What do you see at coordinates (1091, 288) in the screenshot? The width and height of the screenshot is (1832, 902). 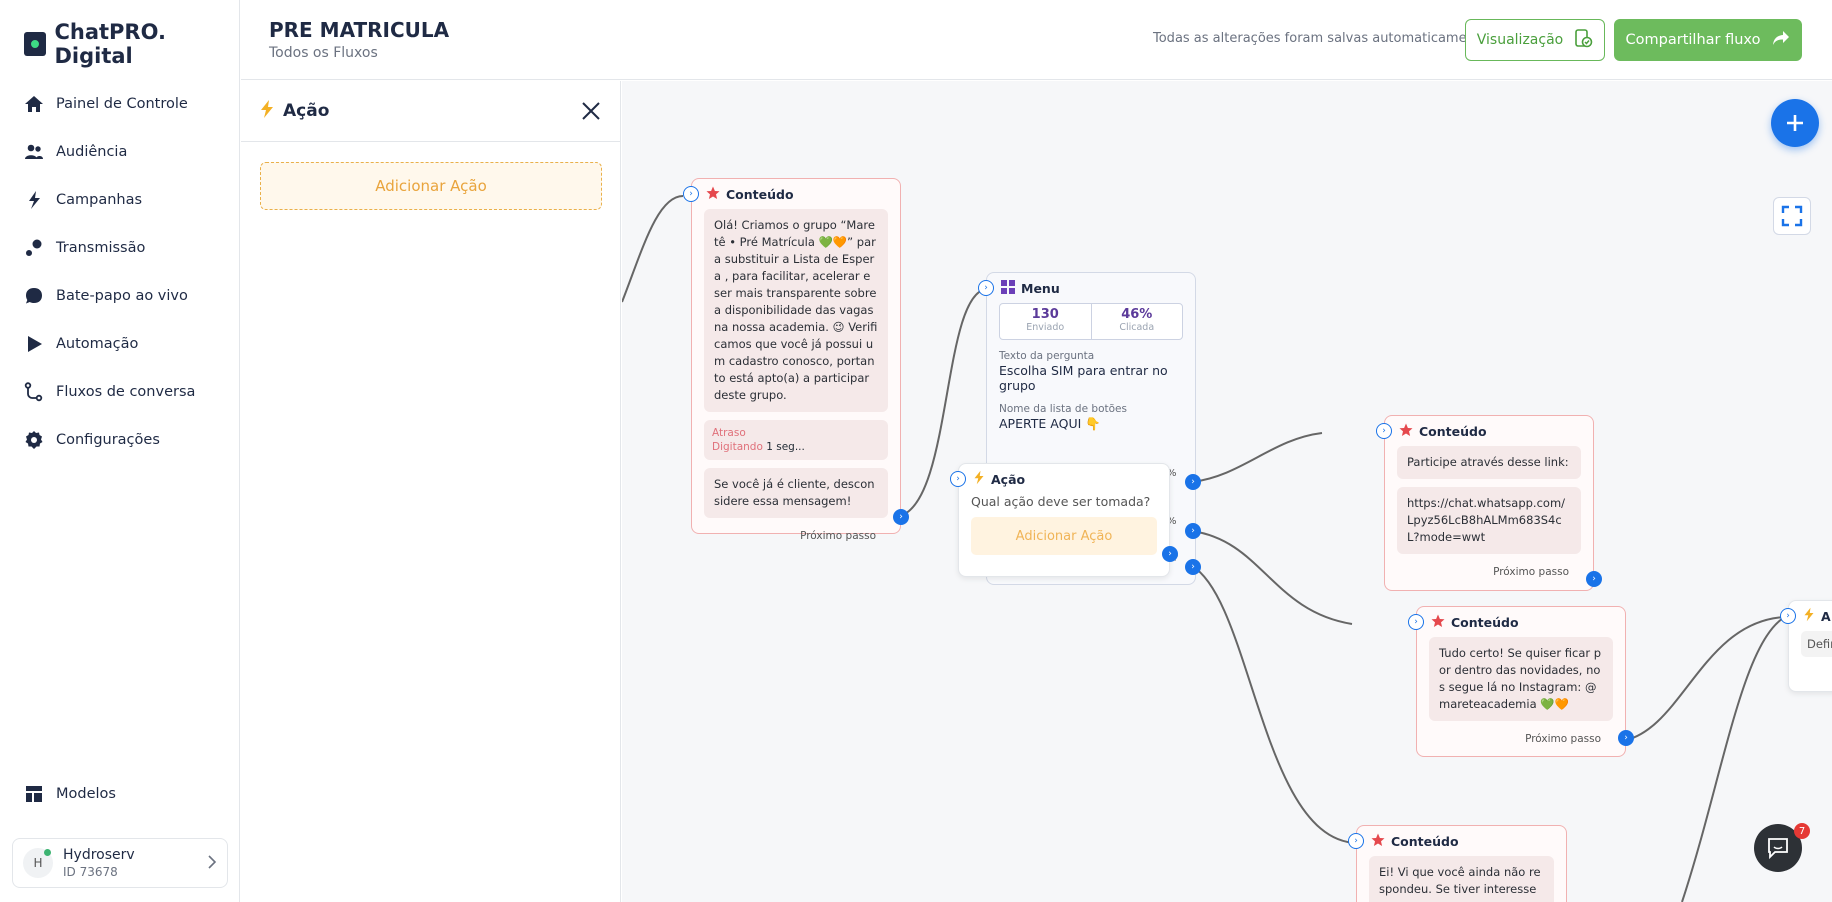 I see `node-header: Menu` at bounding box center [1091, 288].